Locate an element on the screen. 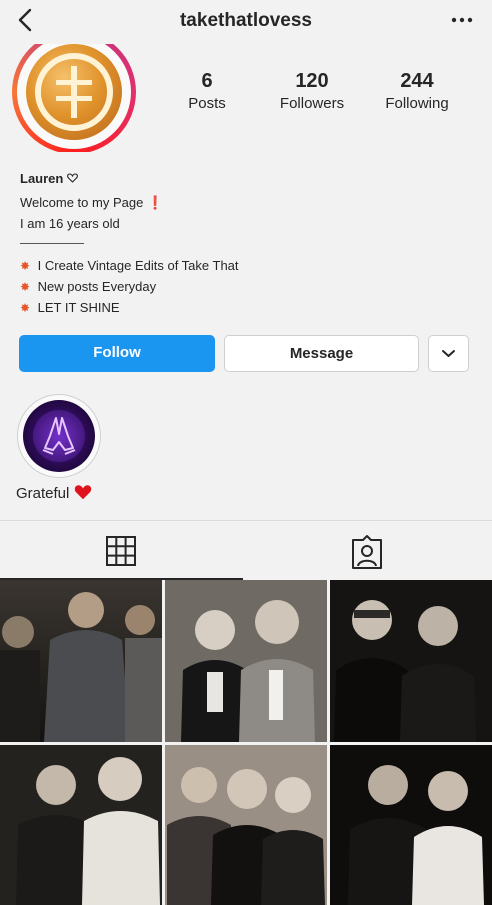  profile-username: takethatlovess is located at coordinates (245, 20).